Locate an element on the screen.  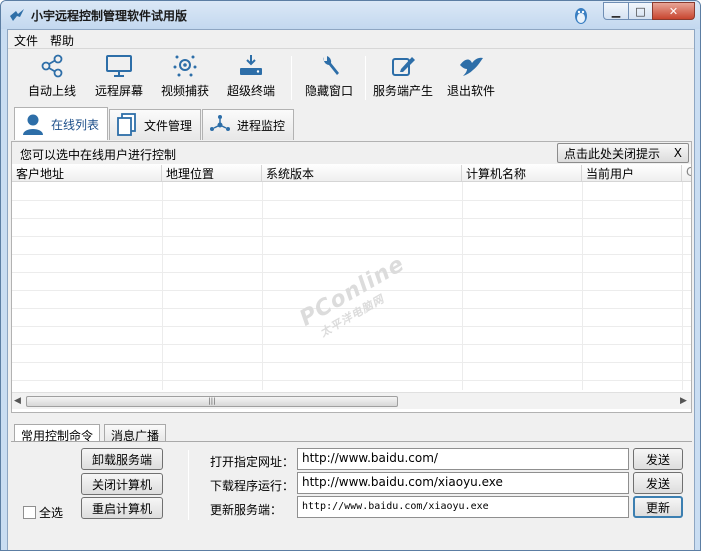
main-tabs: 在线列表 文件管理 进程监控 is located at coordinates (351, 124).